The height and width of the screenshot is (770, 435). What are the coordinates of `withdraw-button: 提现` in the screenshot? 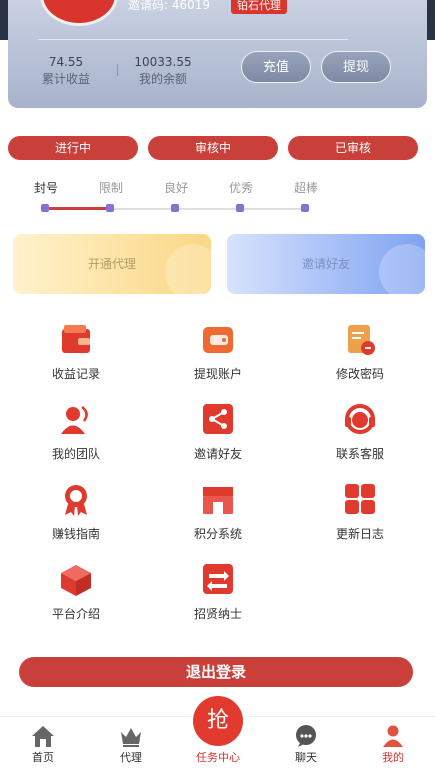 It's located at (356, 67).